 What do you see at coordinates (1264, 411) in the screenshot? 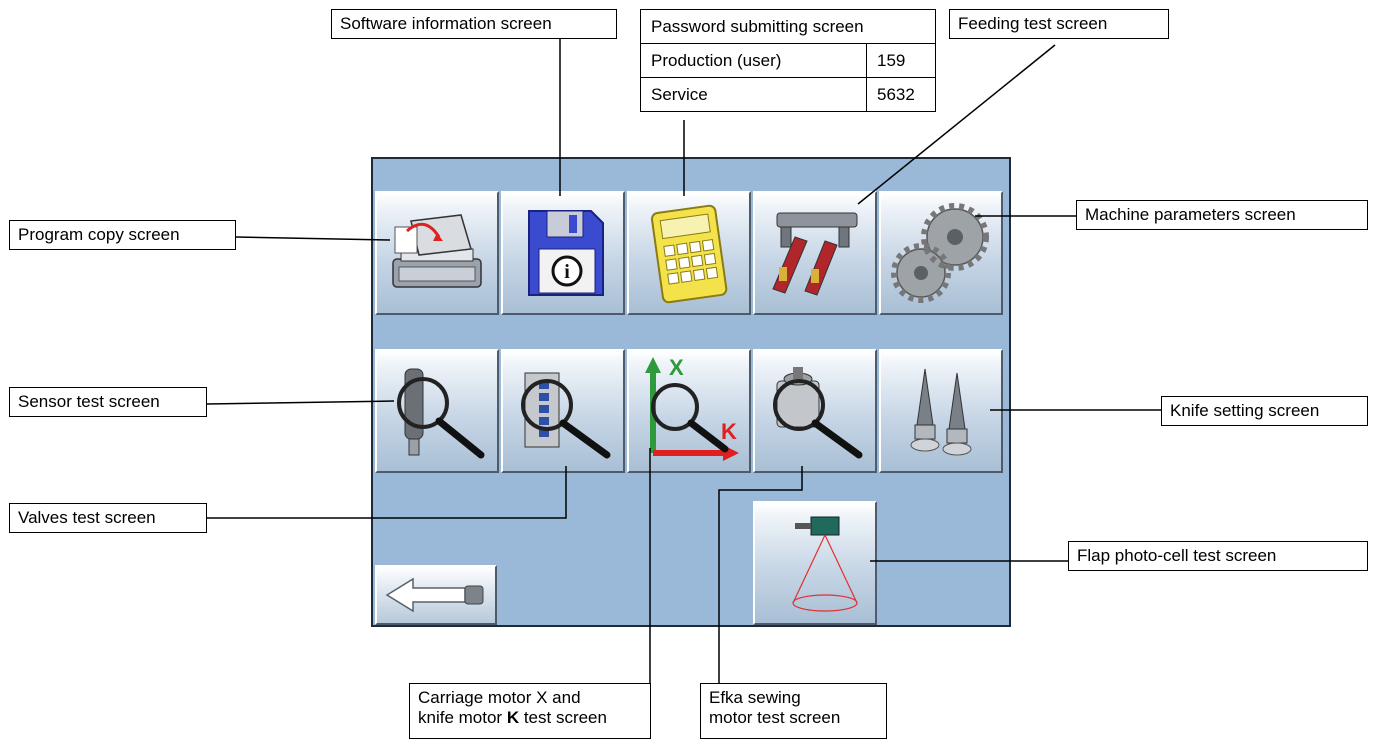
I see `callout-knife-setting: Knife setting screen` at bounding box center [1264, 411].